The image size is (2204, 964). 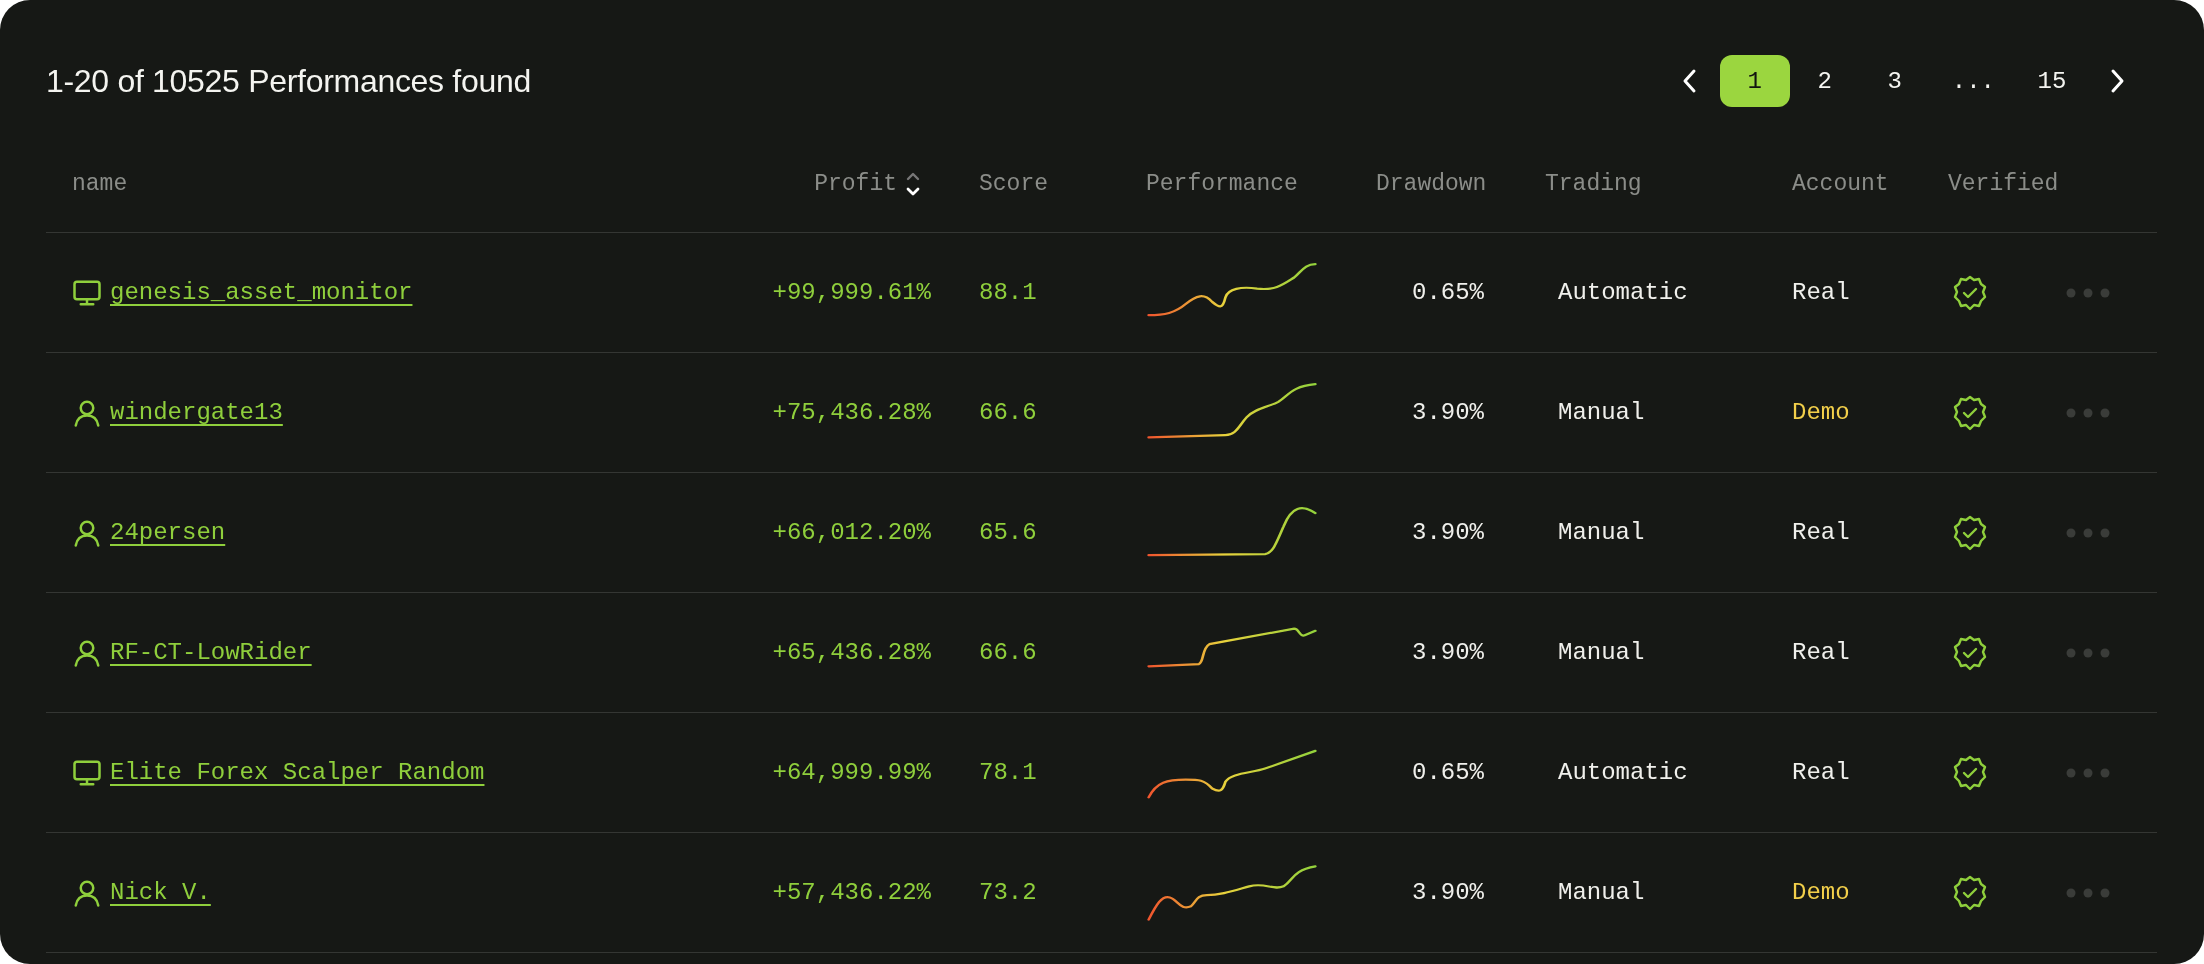 I want to click on column-header: Performance, so click(x=1222, y=184).